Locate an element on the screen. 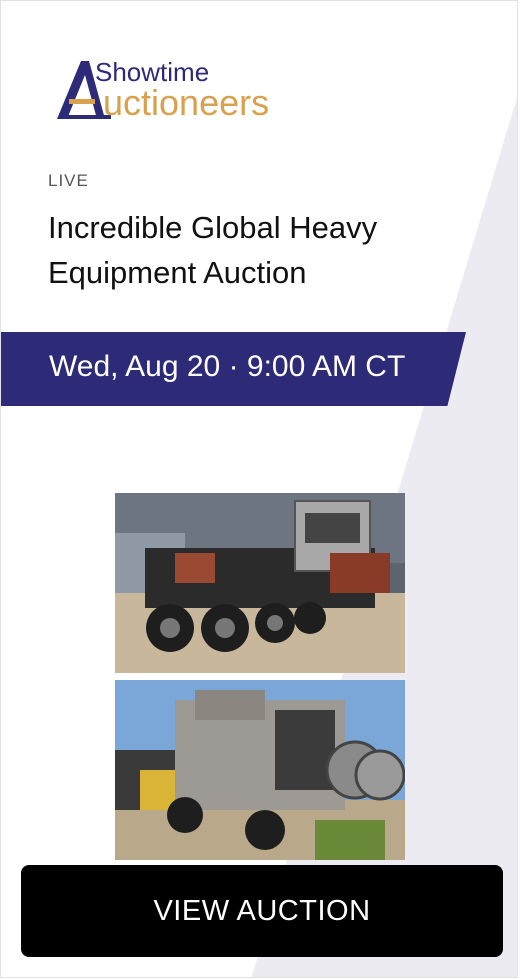 This screenshot has height=980, width=520. frac-equipment-trailer-photo is located at coordinates (260, 770).